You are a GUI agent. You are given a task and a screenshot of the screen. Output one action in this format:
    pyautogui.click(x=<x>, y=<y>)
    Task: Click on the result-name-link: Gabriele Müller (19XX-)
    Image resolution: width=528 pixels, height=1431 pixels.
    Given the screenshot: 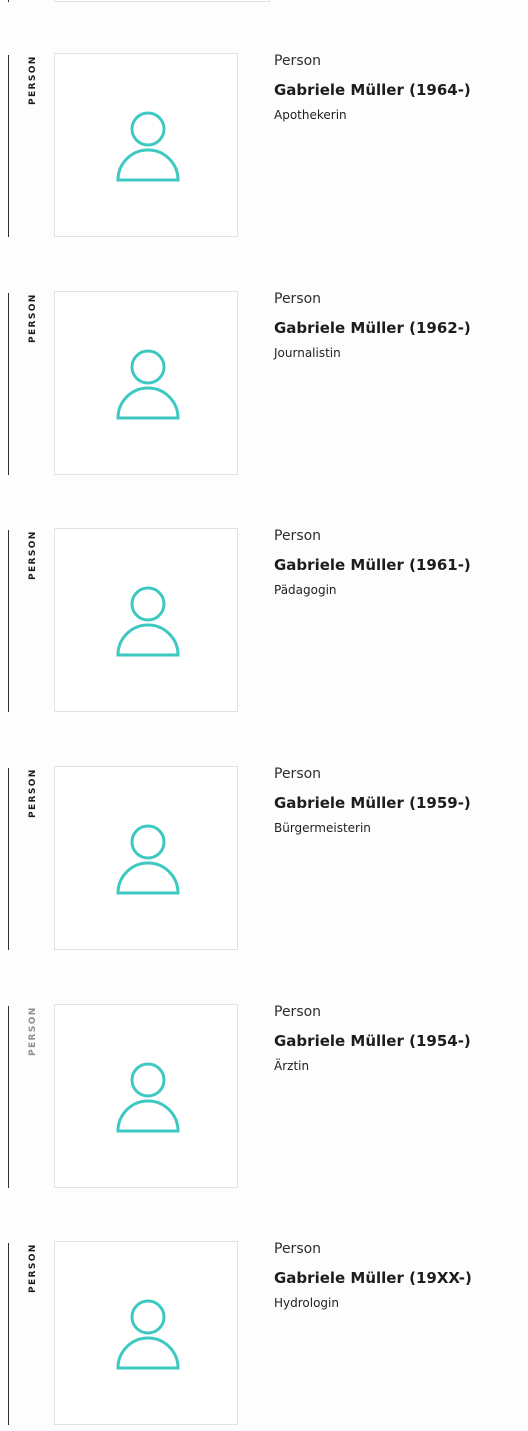 What is the action you would take?
    pyautogui.click(x=399, y=1278)
    